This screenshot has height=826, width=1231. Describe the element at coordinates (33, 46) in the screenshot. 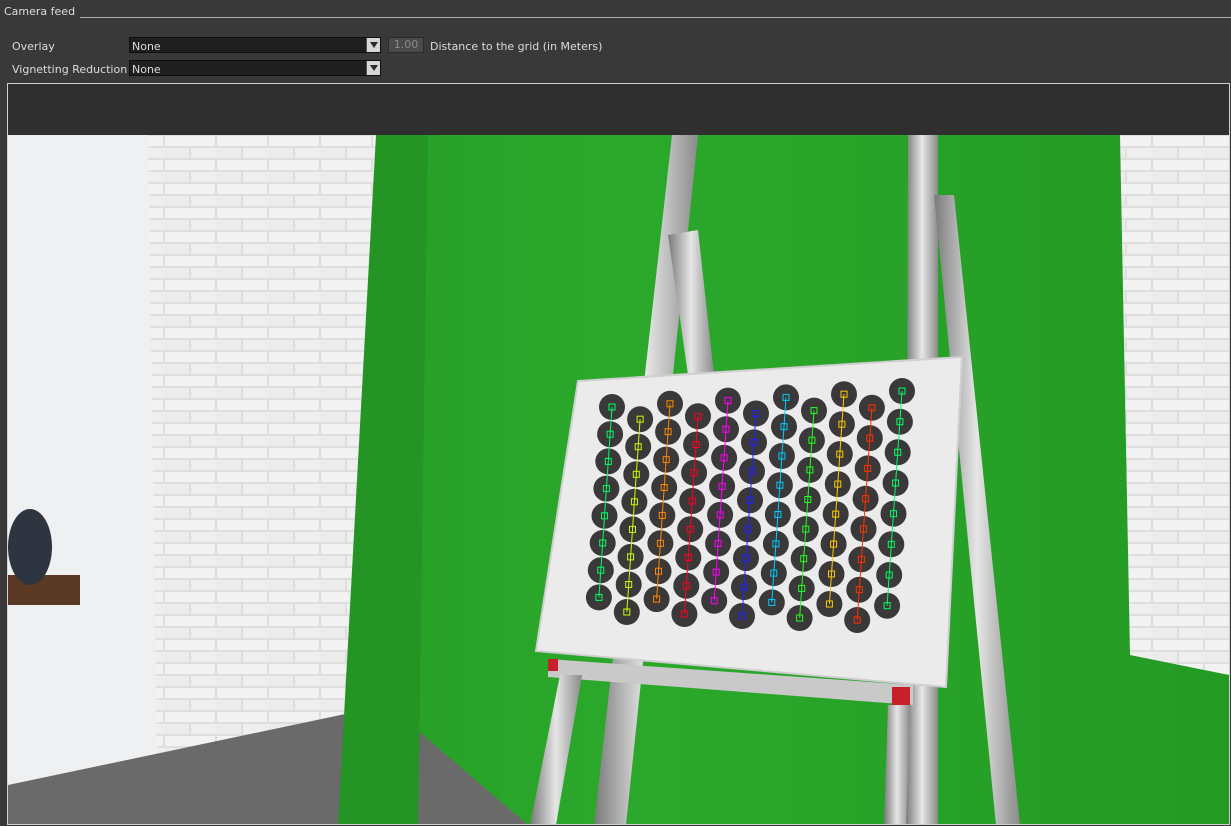

I see `overlay-label: Overlay` at that location.